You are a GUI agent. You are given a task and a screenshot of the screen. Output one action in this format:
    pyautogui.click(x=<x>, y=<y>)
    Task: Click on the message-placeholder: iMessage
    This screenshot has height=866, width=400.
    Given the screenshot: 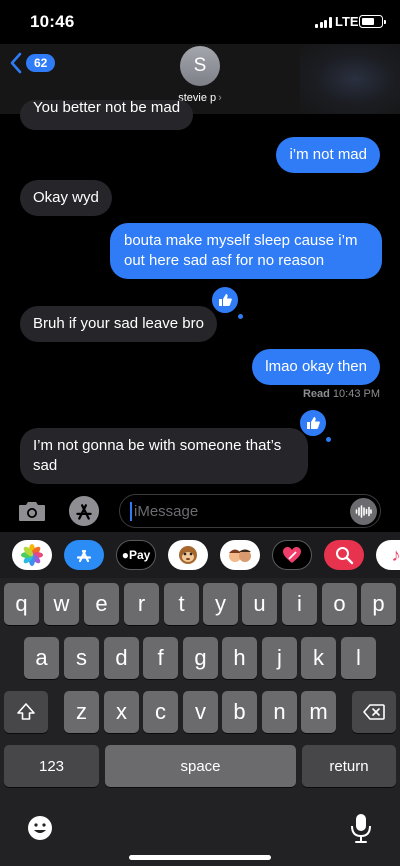 What is the action you would take?
    pyautogui.click(x=166, y=511)
    